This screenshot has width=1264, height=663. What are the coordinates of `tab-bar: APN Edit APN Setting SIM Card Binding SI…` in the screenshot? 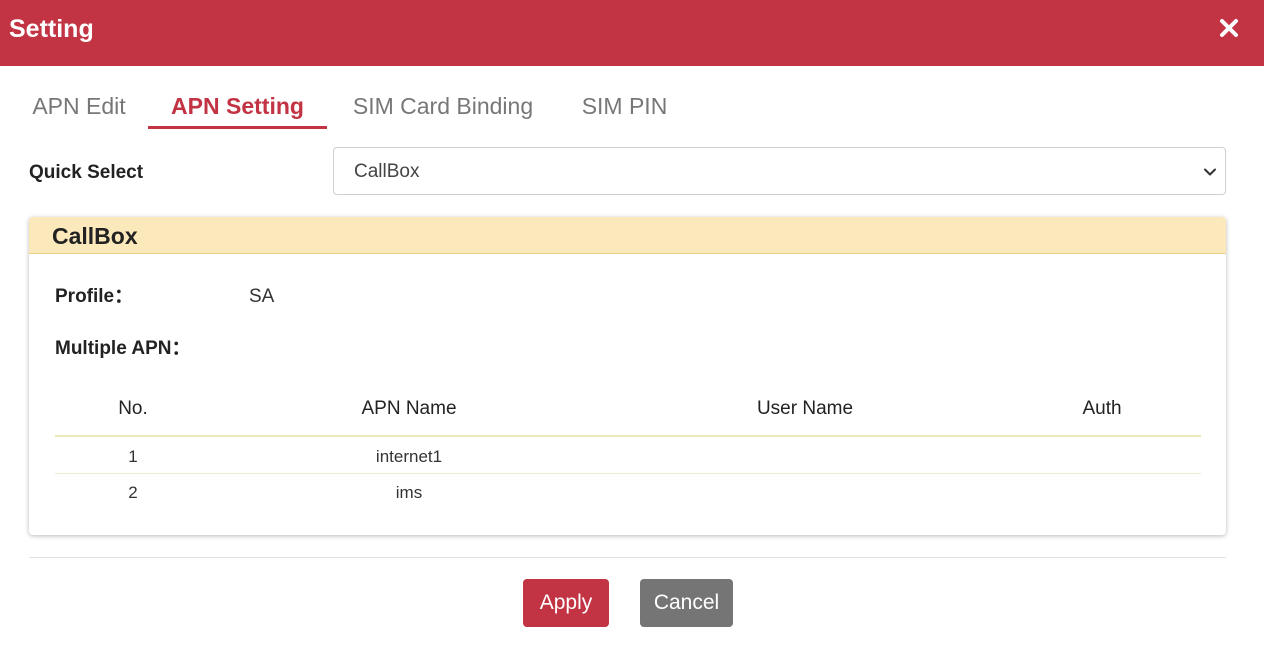 It's located at (632, 107).